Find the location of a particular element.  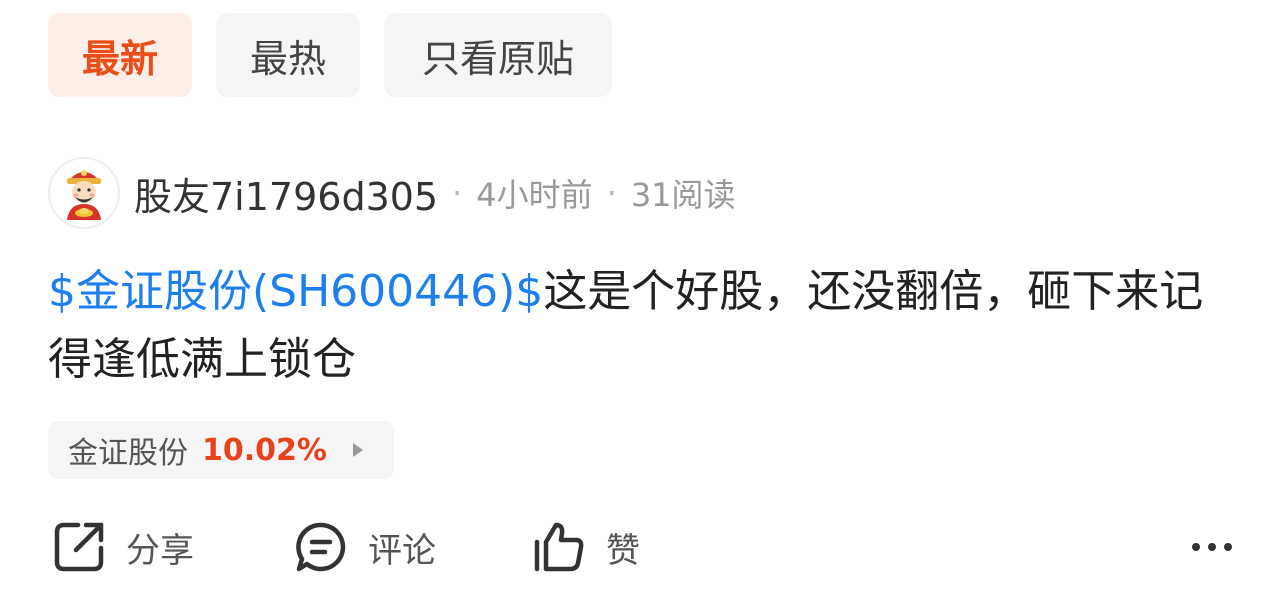

stock-chip: 金证股份 10.02% is located at coordinates (221, 450).